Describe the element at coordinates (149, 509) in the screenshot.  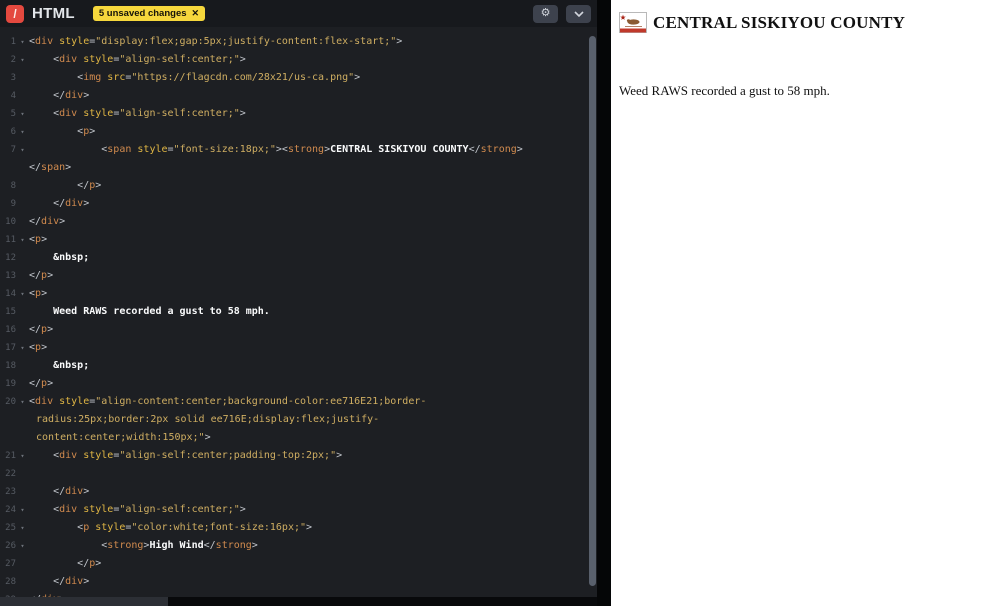
I see `code-text: <div style="align-self:center;">` at that location.